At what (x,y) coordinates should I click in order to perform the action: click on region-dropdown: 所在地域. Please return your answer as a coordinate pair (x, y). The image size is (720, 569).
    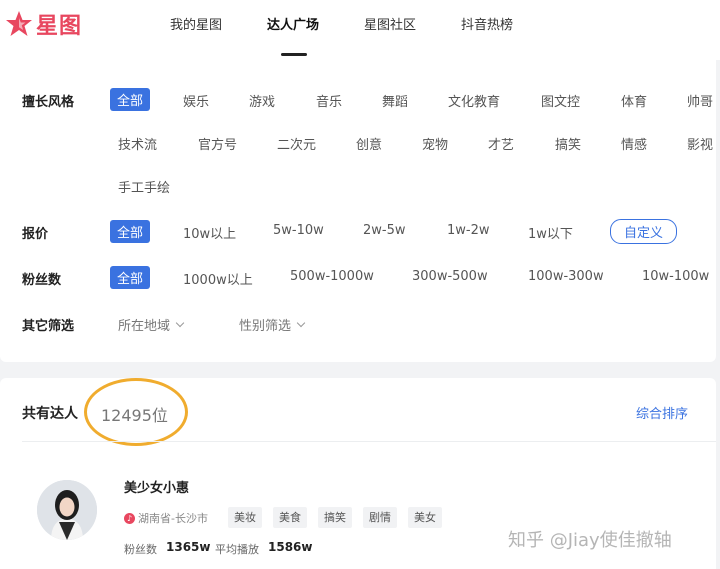
    Looking at the image, I should click on (151, 324).